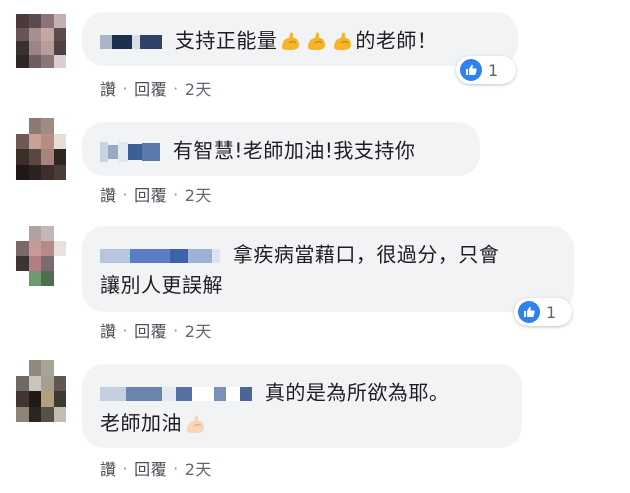 The height and width of the screenshot is (493, 630). What do you see at coordinates (302, 406) in the screenshot?
I see `comment-bubble: 真的是為所欲為耶。 老師加油` at bounding box center [302, 406].